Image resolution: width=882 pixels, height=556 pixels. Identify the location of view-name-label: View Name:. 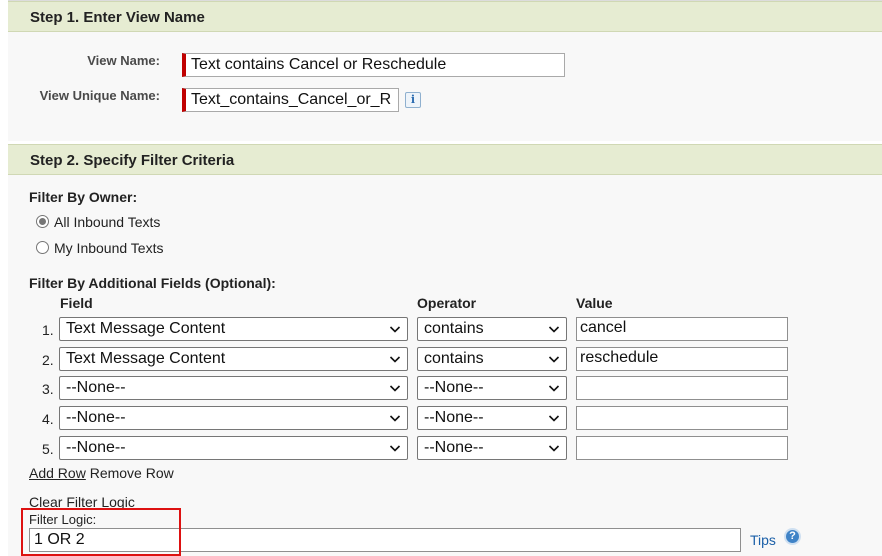
(123, 60).